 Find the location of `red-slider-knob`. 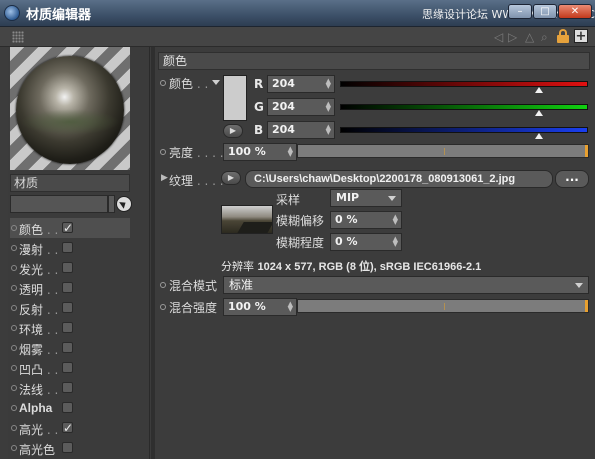

red-slider-knob is located at coordinates (539, 90).